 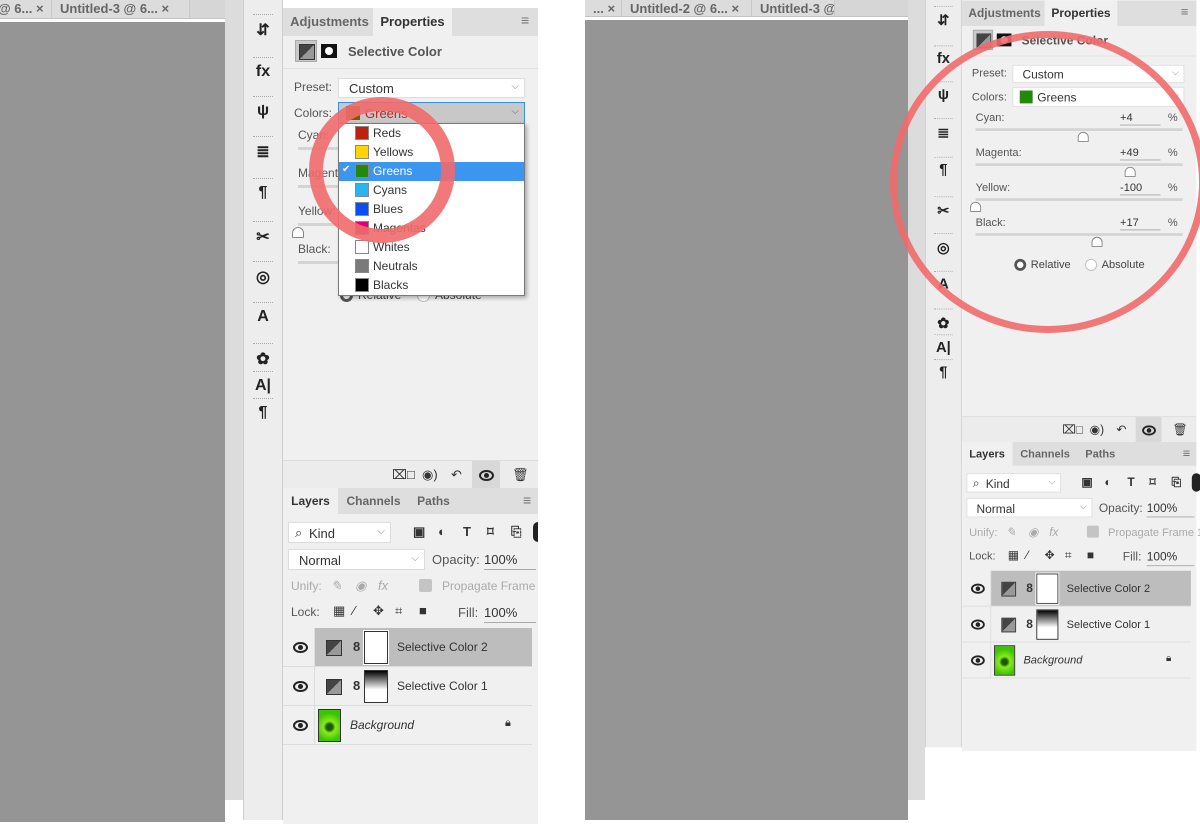 I want to click on propagate-frame-checkbox, so click(x=1092, y=531).